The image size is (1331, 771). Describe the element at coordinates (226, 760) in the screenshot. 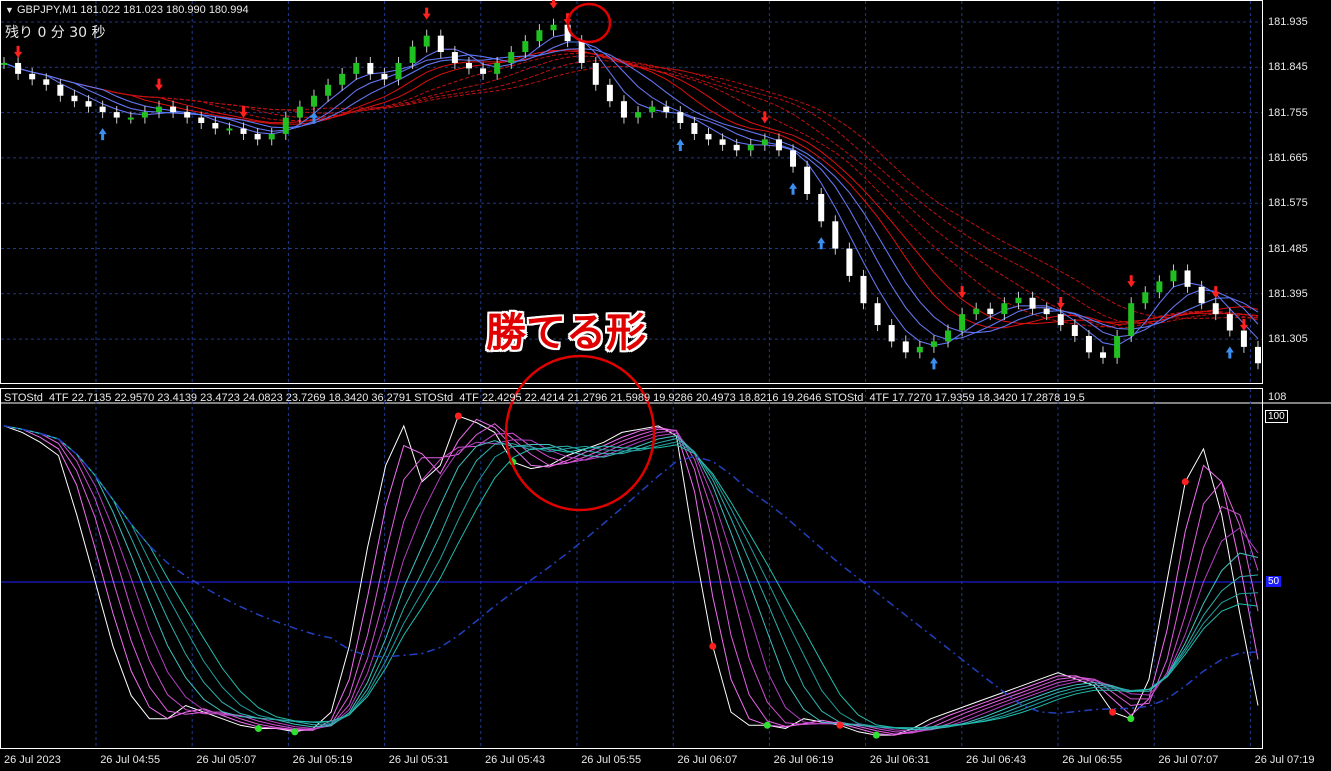

I see `time-tick-label: 26 Jul 05:07` at that location.